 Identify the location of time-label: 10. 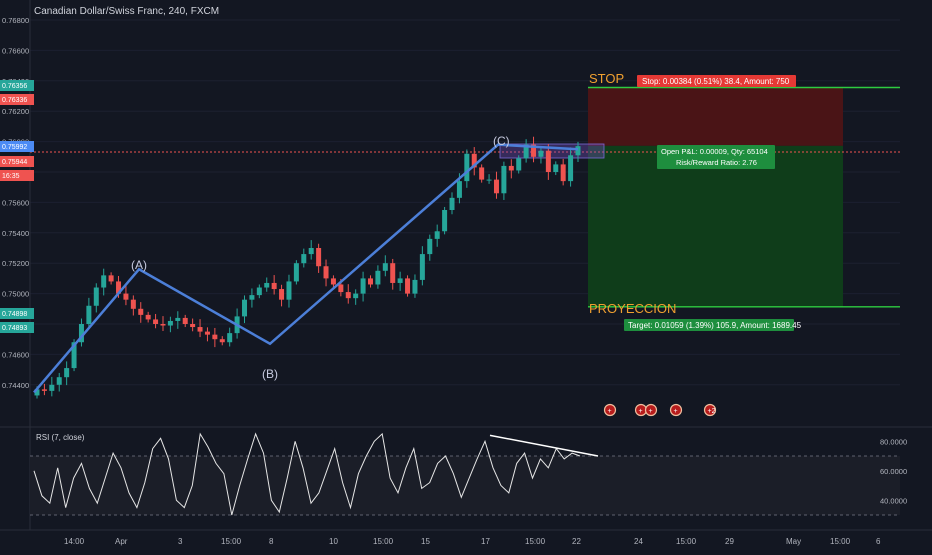
(333, 541).